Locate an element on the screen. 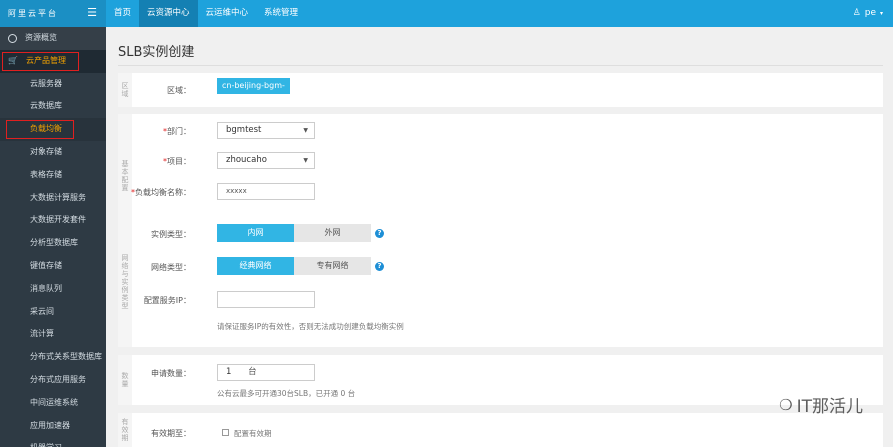 Image resolution: width=893 pixels, height=447 pixels. top-nav: 首页 云资源中心 云运维中心 系统管理 is located at coordinates (206, 13).